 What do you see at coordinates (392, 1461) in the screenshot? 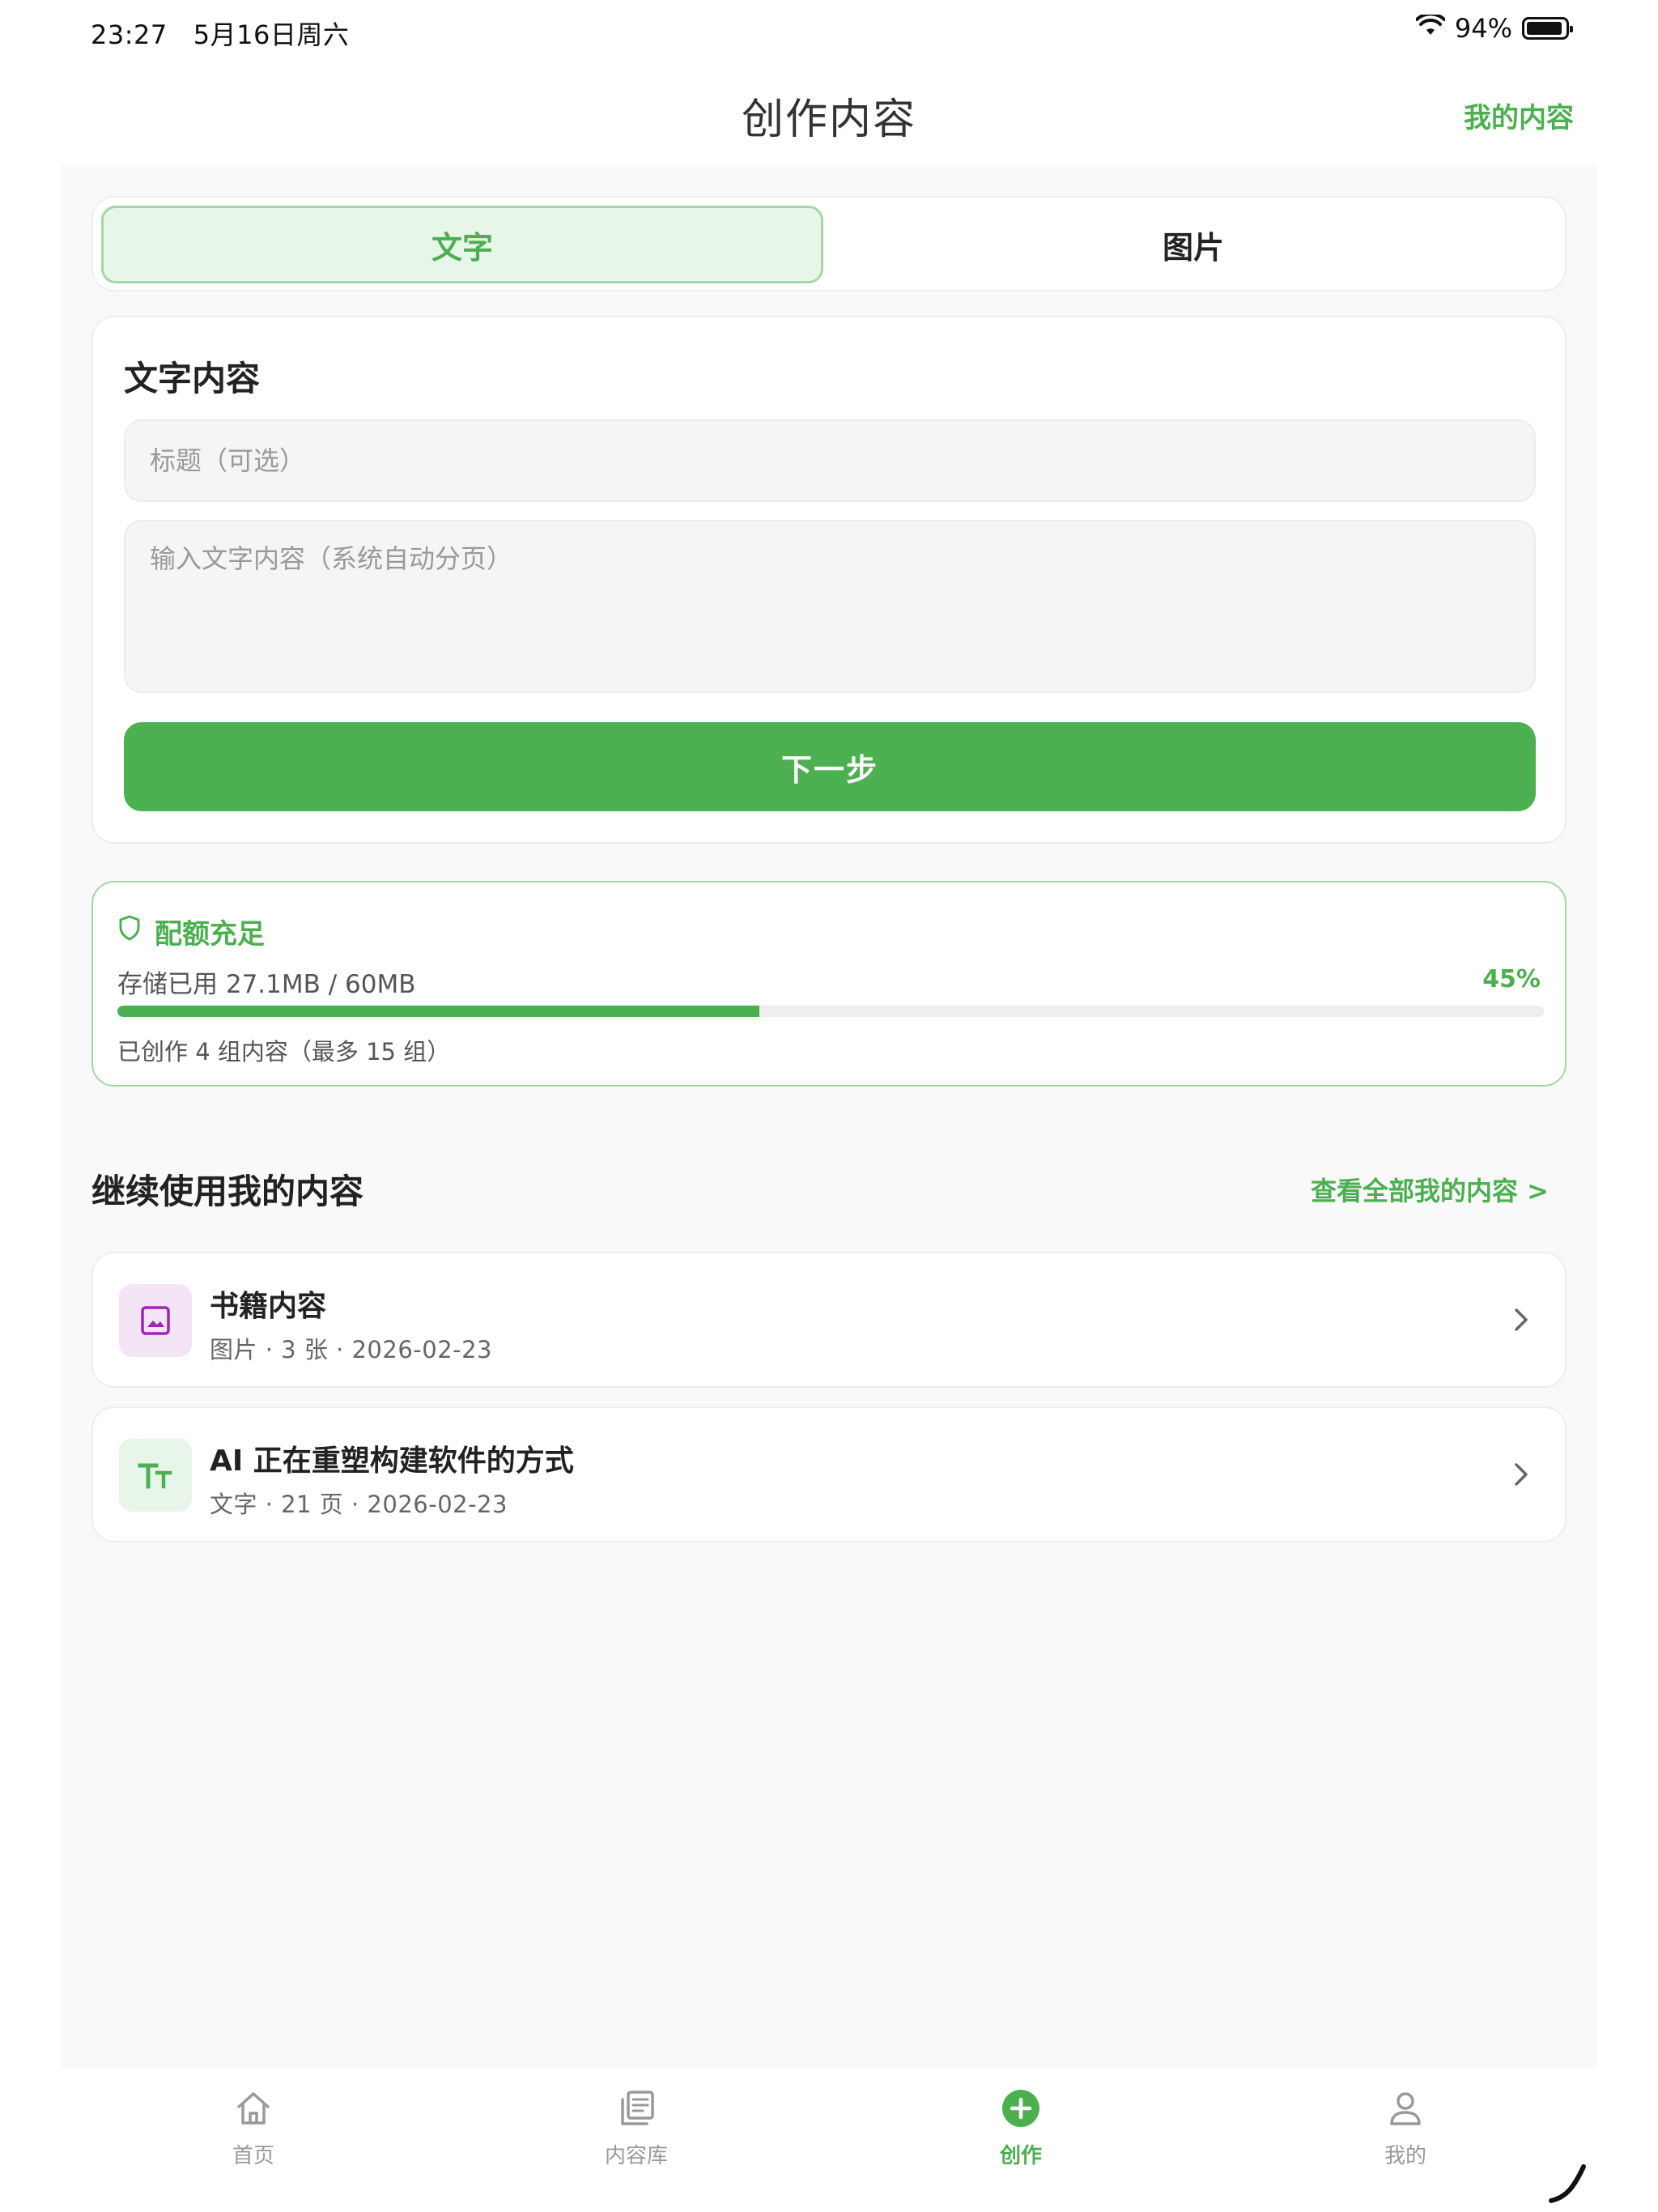
I see `content-item-title: AI 正在重塑构建软件的方式` at bounding box center [392, 1461].